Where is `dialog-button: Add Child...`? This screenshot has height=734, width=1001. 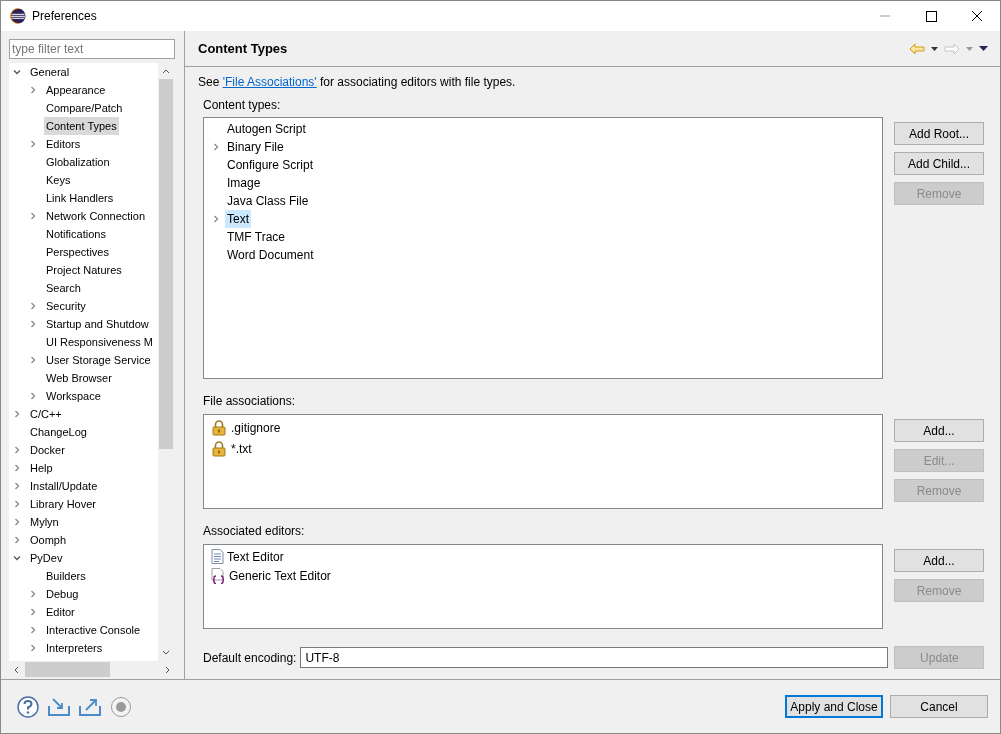 dialog-button: Add Child... is located at coordinates (939, 163).